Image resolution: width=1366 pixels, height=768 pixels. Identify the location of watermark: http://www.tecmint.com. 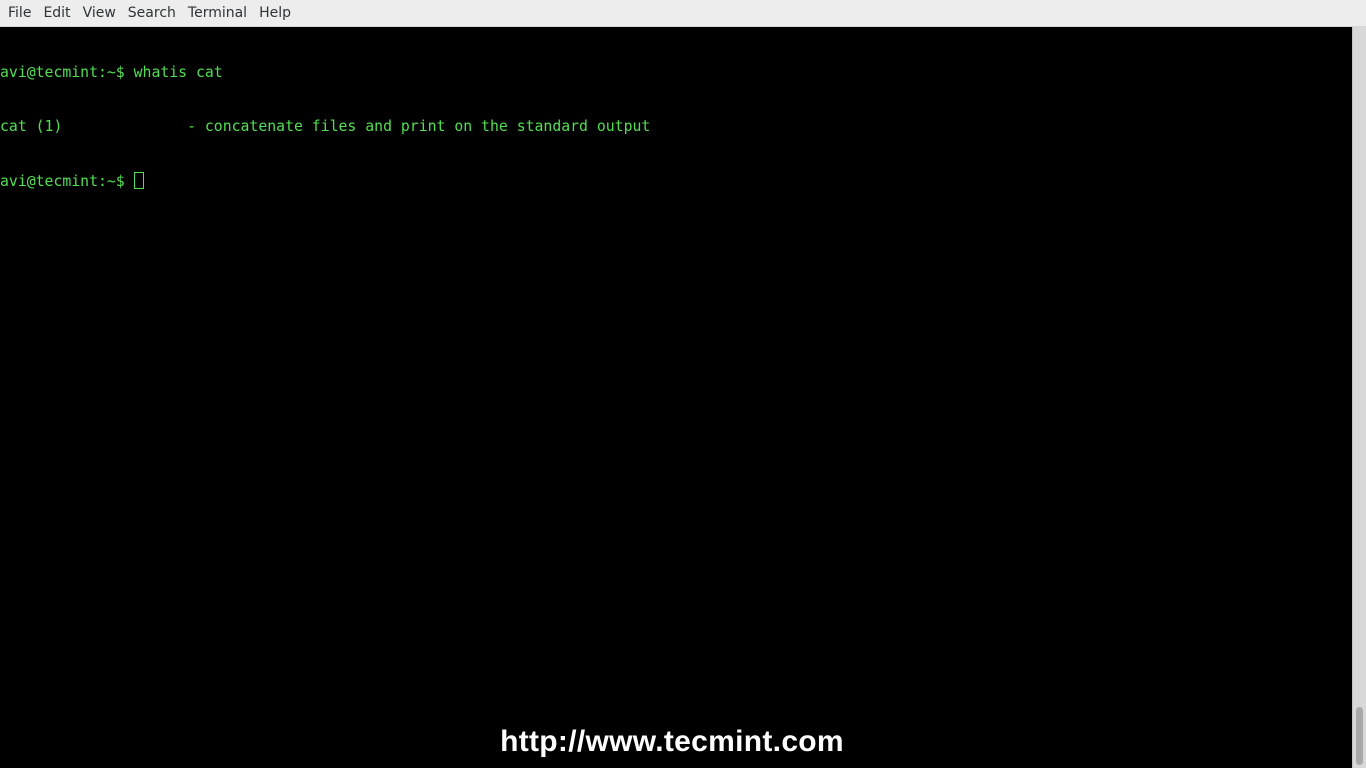
(672, 741).